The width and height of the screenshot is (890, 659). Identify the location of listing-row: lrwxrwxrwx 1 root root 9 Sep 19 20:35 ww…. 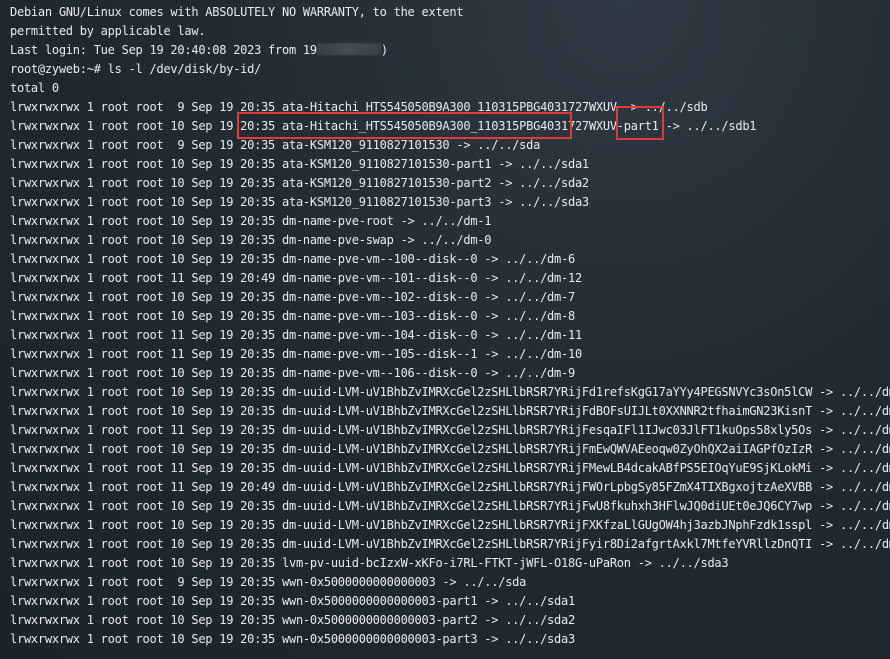
(268, 582).